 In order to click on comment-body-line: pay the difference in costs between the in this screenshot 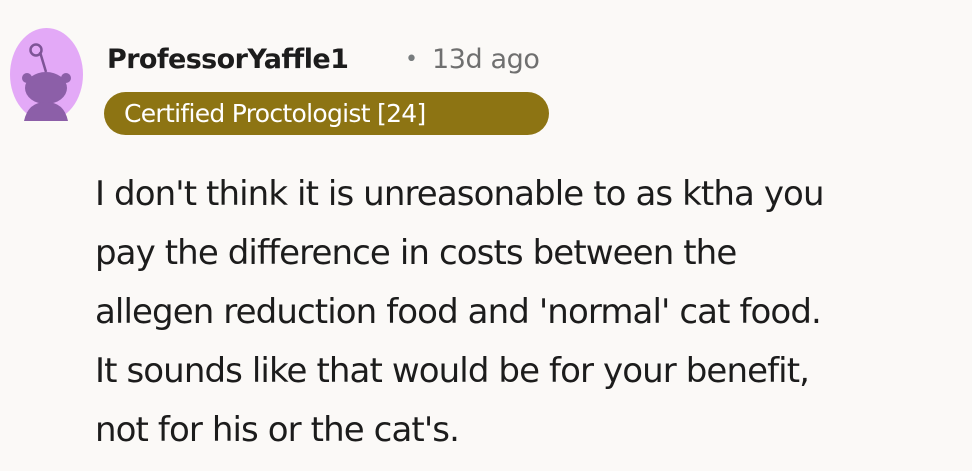, I will do `click(416, 253)`.